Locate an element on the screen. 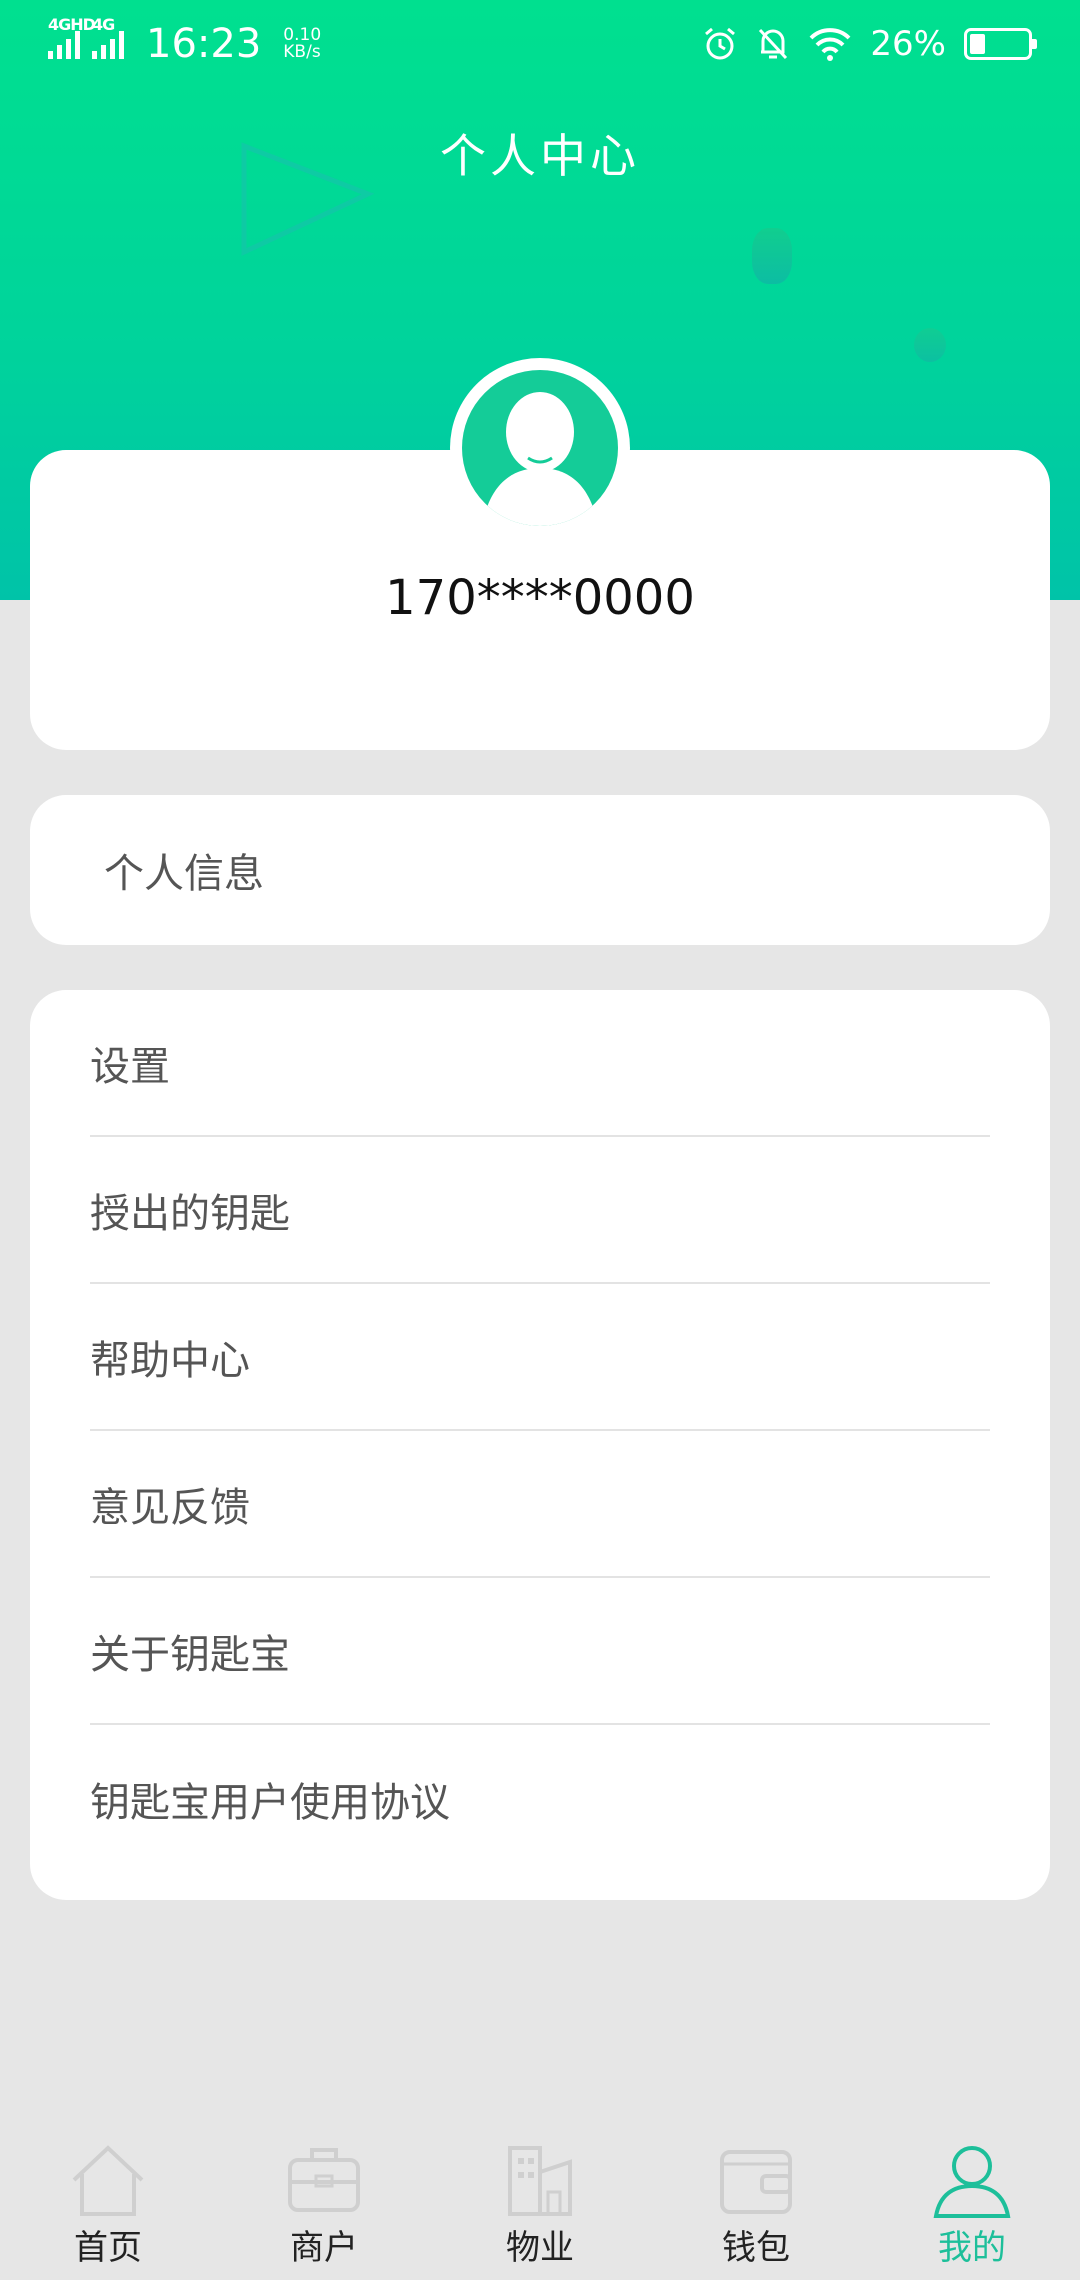 Image resolution: width=1080 pixels, height=2280 pixels. network-type-label: 4G is located at coordinates (103, 24).